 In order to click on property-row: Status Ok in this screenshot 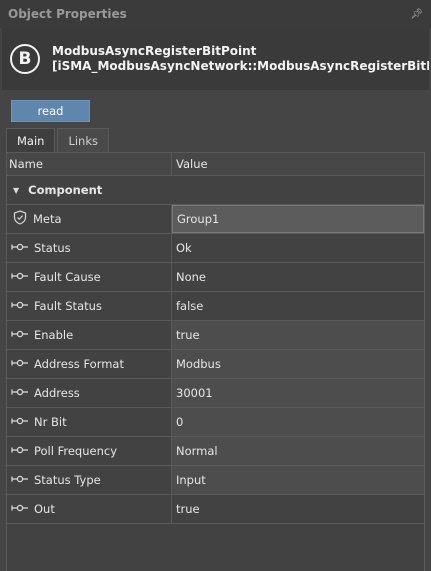, I will do `click(215, 248)`.